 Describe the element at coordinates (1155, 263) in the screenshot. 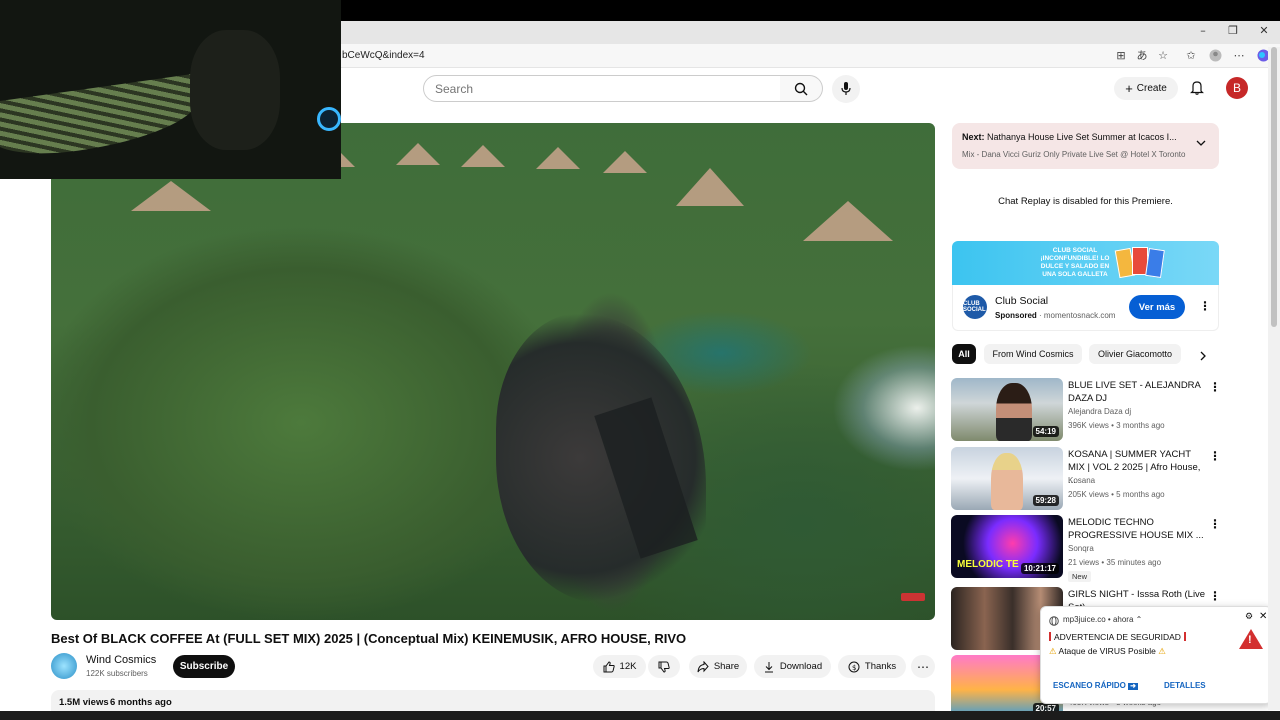

I see `ad-product-image` at that location.